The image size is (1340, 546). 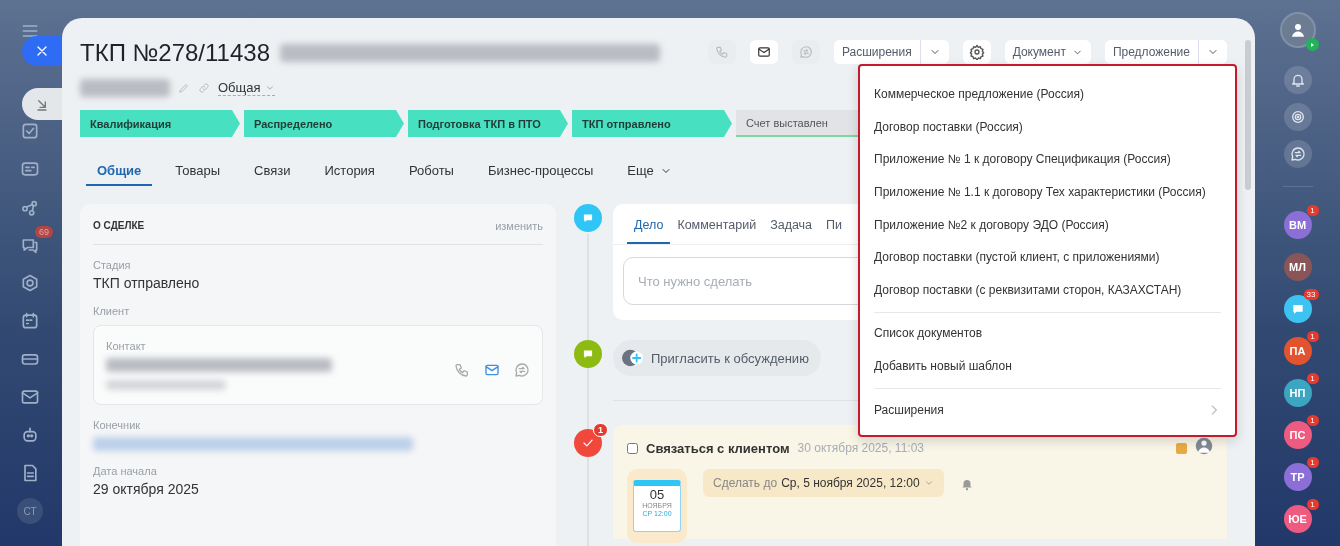 I want to click on tab: Бизнес-процессы, so click(x=540, y=171).